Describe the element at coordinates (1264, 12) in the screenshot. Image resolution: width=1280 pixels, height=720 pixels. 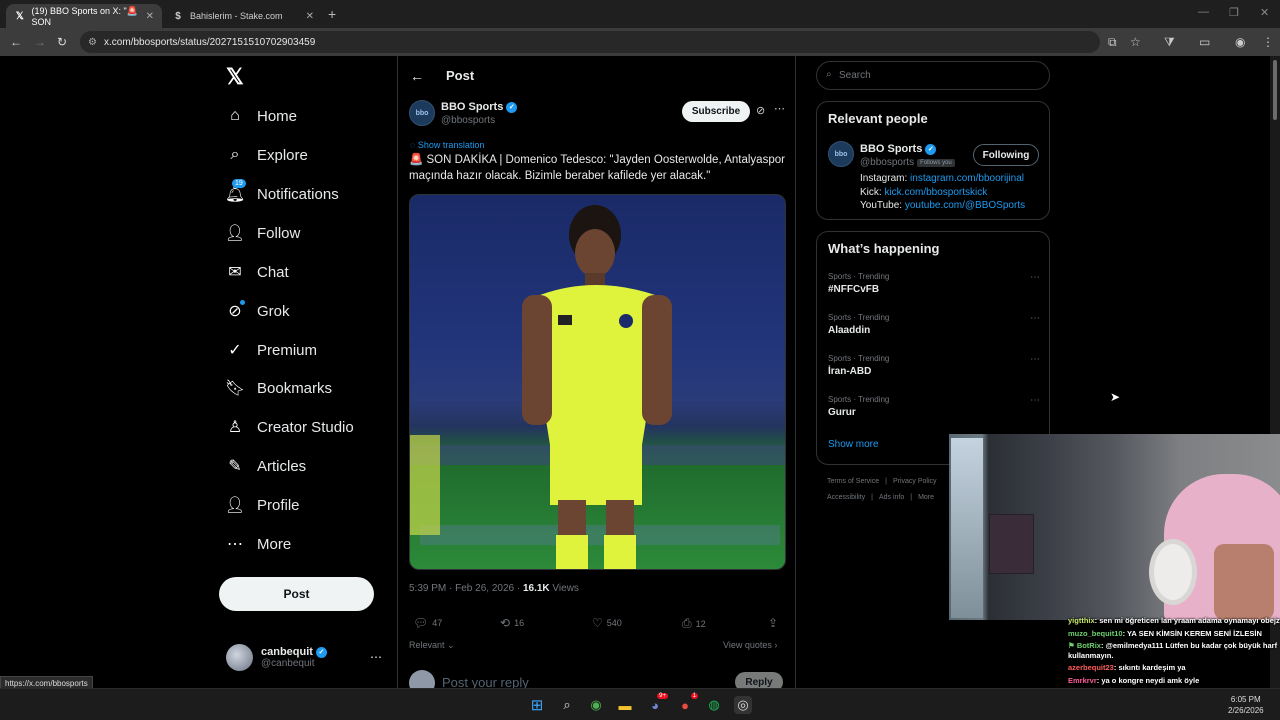
I see `close-window-button: ✕` at that location.